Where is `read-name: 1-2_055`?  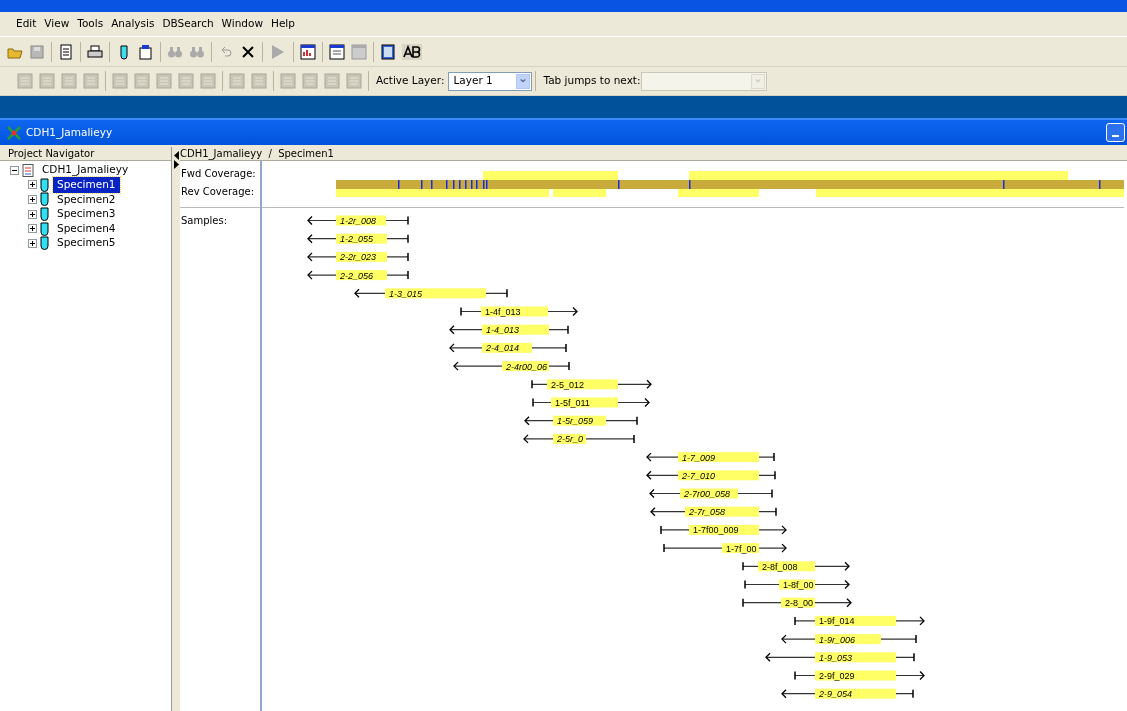 read-name: 1-2_055 is located at coordinates (357, 239).